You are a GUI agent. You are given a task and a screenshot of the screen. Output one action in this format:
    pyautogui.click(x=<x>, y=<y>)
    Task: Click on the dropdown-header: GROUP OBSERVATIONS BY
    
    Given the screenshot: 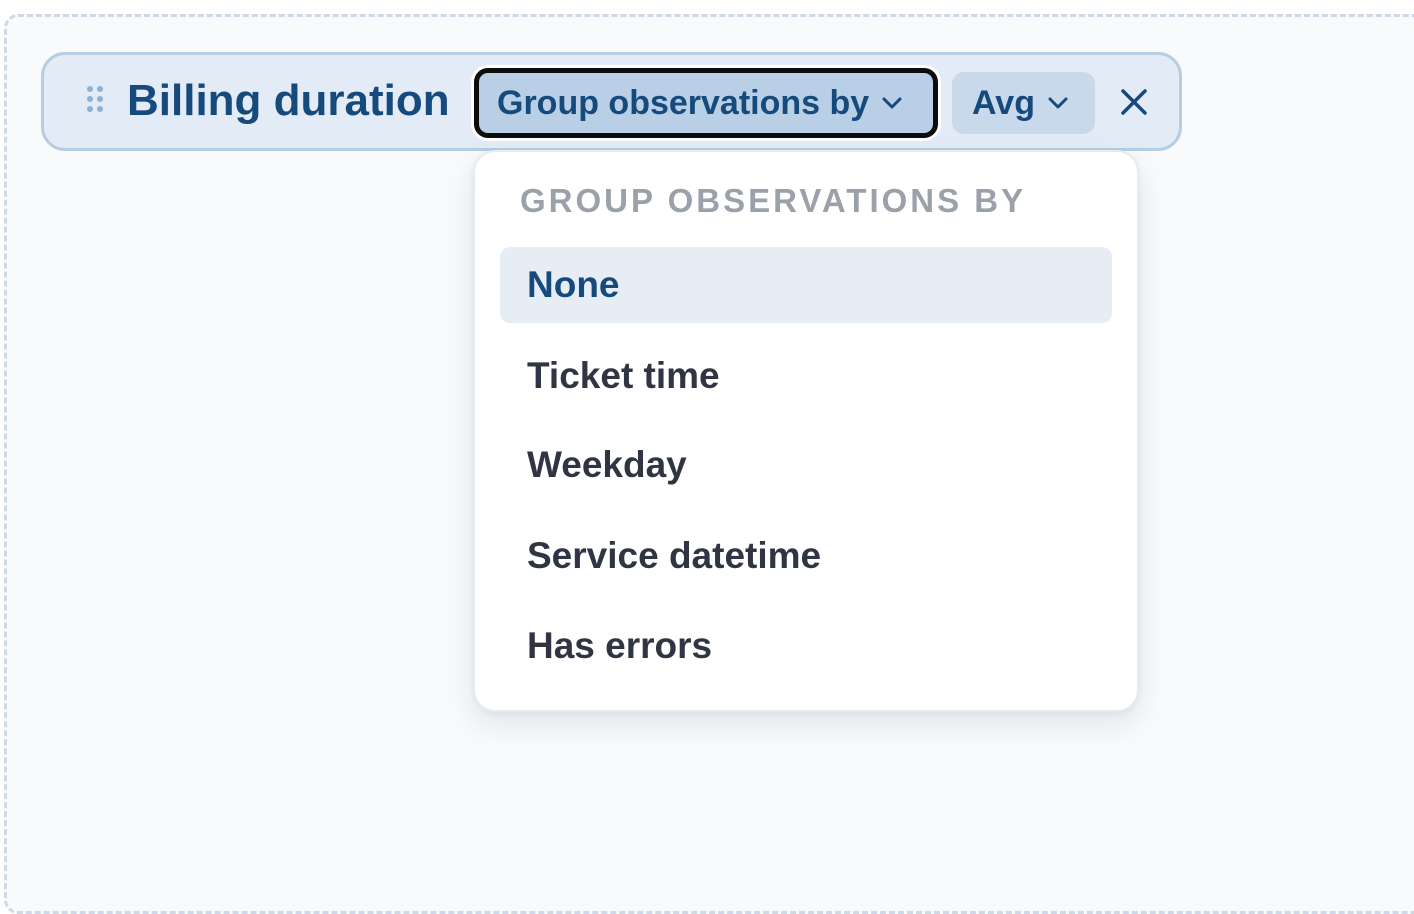 What is the action you would take?
    pyautogui.click(x=773, y=200)
    